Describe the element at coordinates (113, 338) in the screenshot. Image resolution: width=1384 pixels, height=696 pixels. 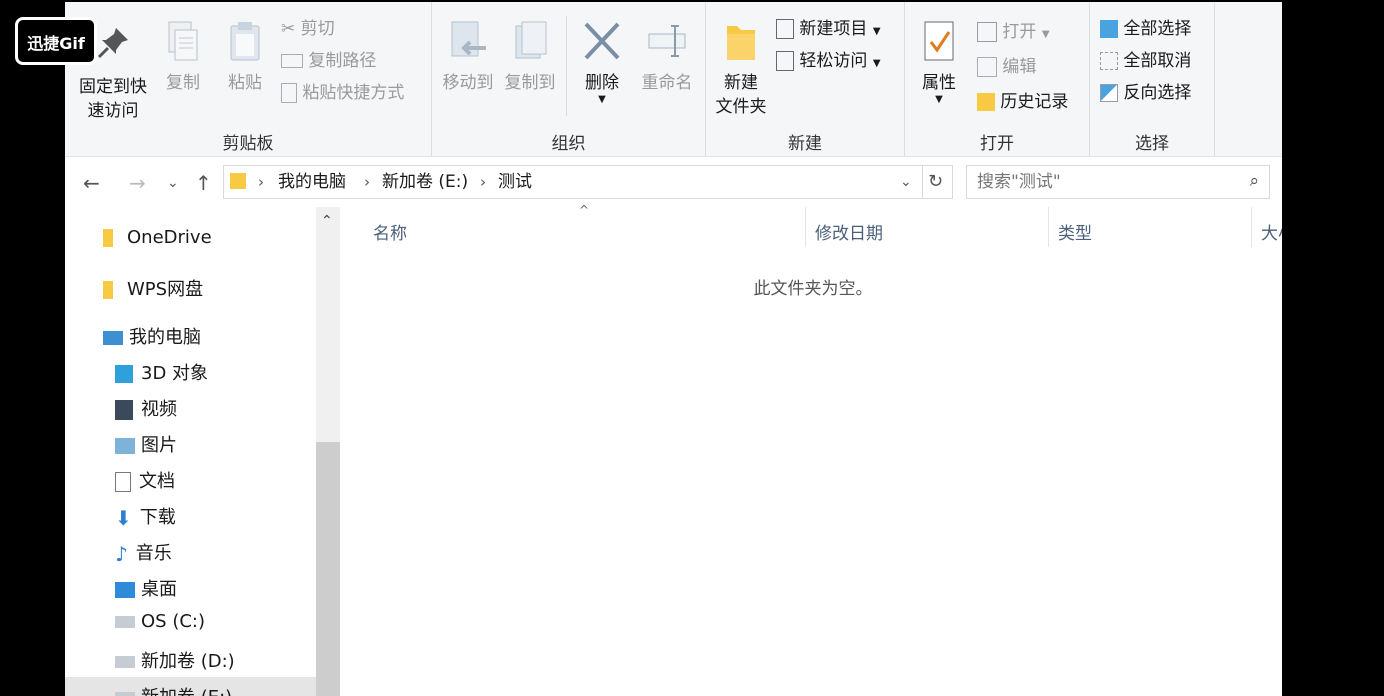
I see `computer-icon` at that location.